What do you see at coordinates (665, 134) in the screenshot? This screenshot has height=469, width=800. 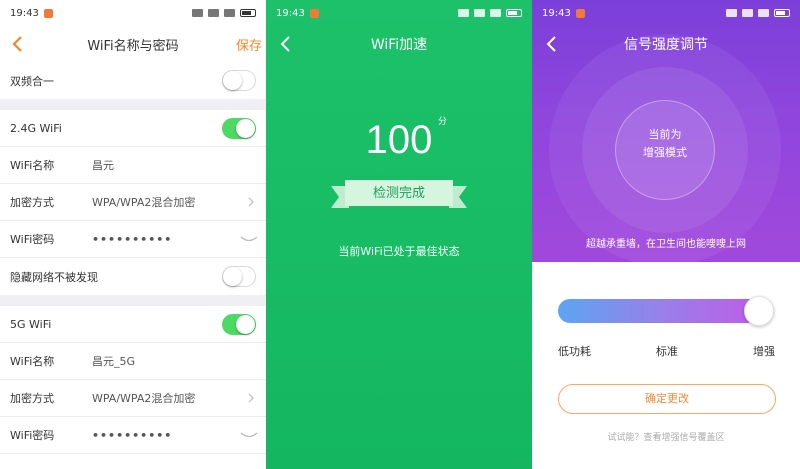 I see `mode-line1: 当前为` at bounding box center [665, 134].